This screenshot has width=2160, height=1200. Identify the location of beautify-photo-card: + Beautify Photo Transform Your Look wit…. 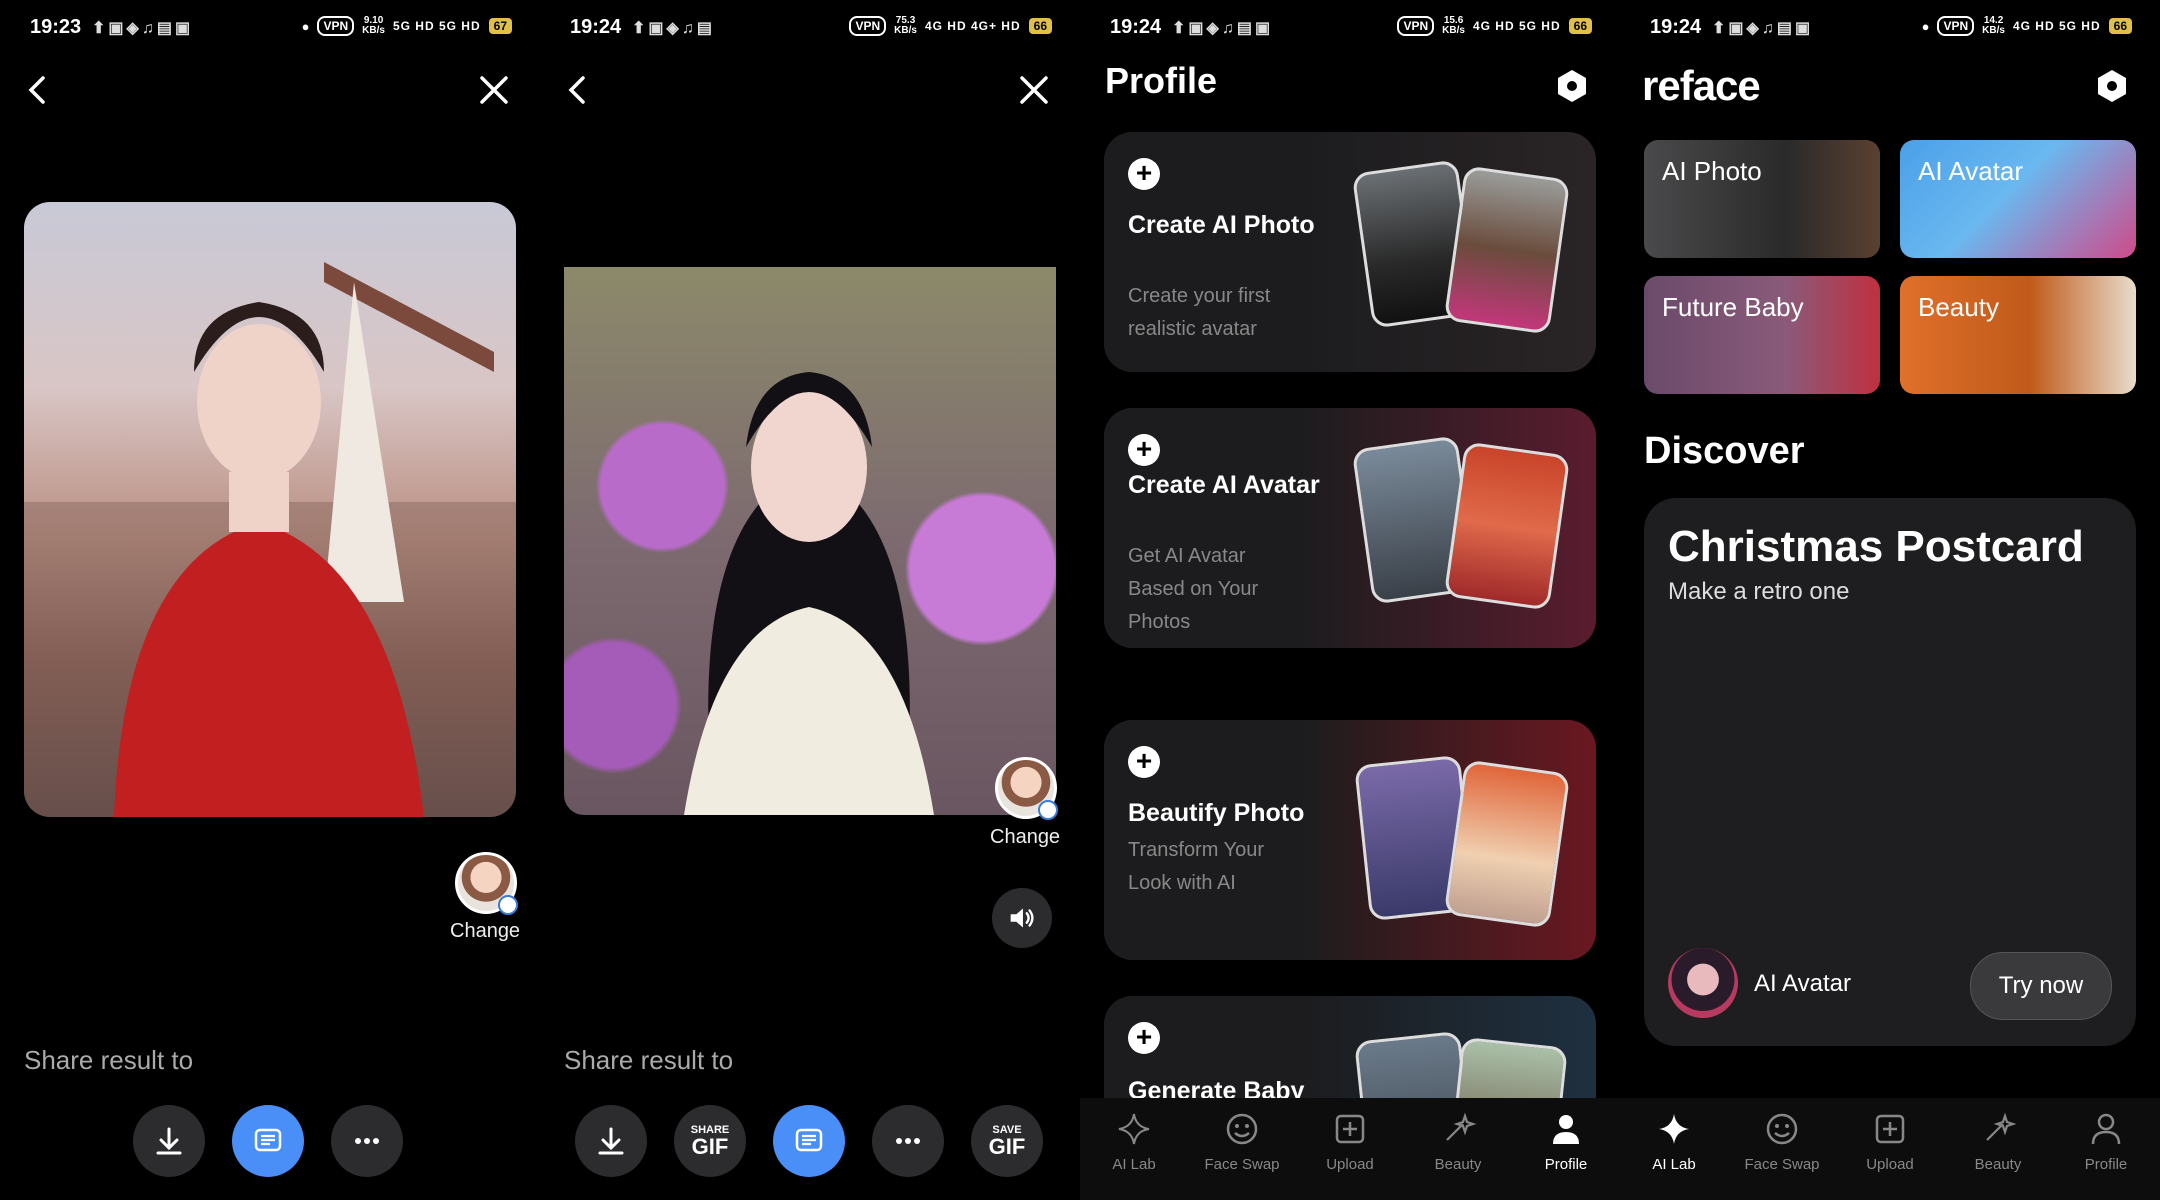
(1350, 840).